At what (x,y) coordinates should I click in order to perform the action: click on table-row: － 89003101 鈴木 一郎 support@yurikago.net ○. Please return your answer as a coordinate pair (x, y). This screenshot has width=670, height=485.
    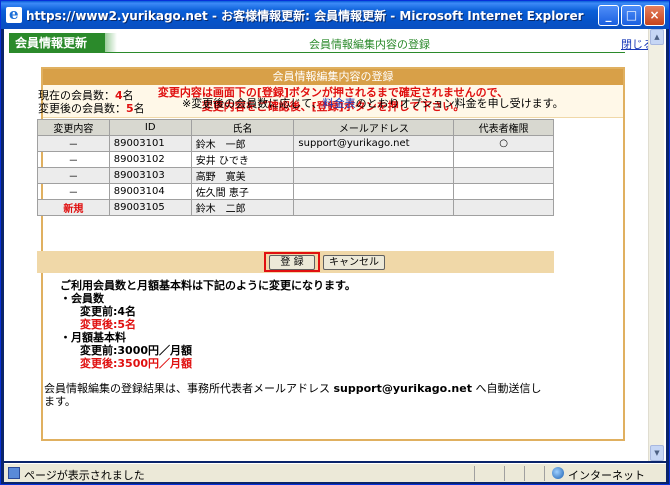
    Looking at the image, I should click on (295, 143).